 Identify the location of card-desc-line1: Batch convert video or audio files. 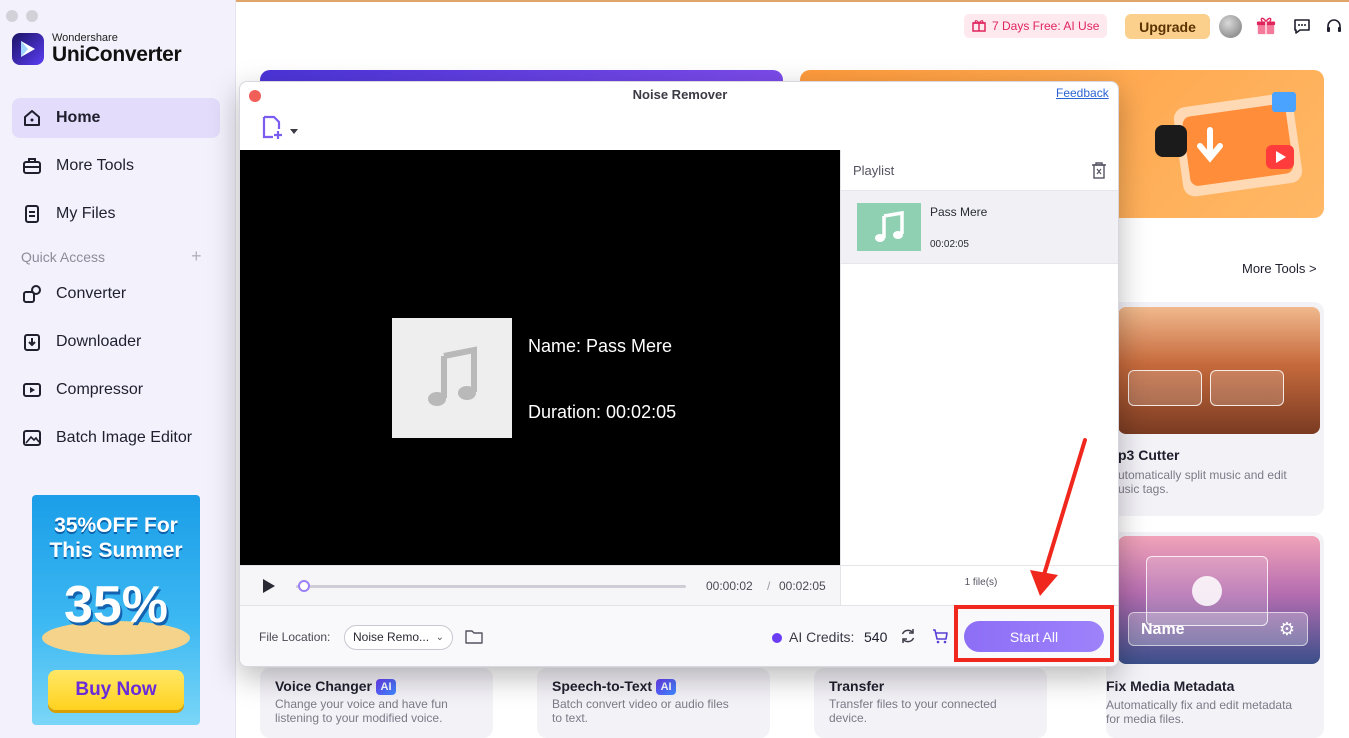
(640, 704).